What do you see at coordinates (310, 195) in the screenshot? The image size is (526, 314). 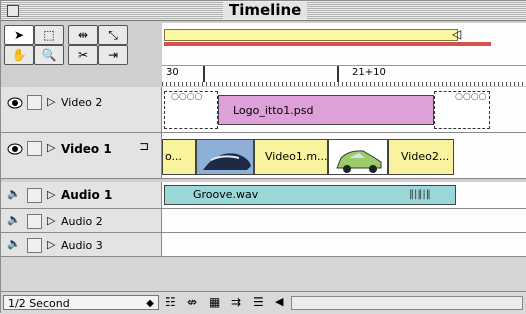 I see `clip-groove: Groove.wav ‖|‖|‖` at bounding box center [310, 195].